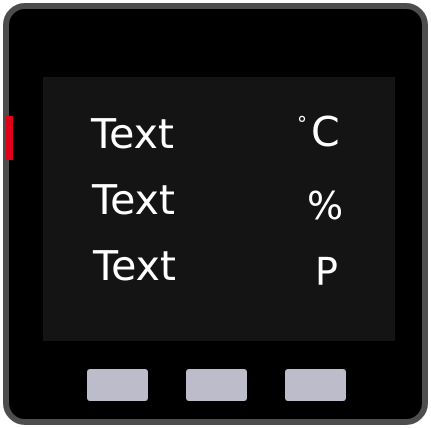 The image size is (431, 428). Describe the element at coordinates (117, 385) in the screenshot. I see `left-button` at that location.